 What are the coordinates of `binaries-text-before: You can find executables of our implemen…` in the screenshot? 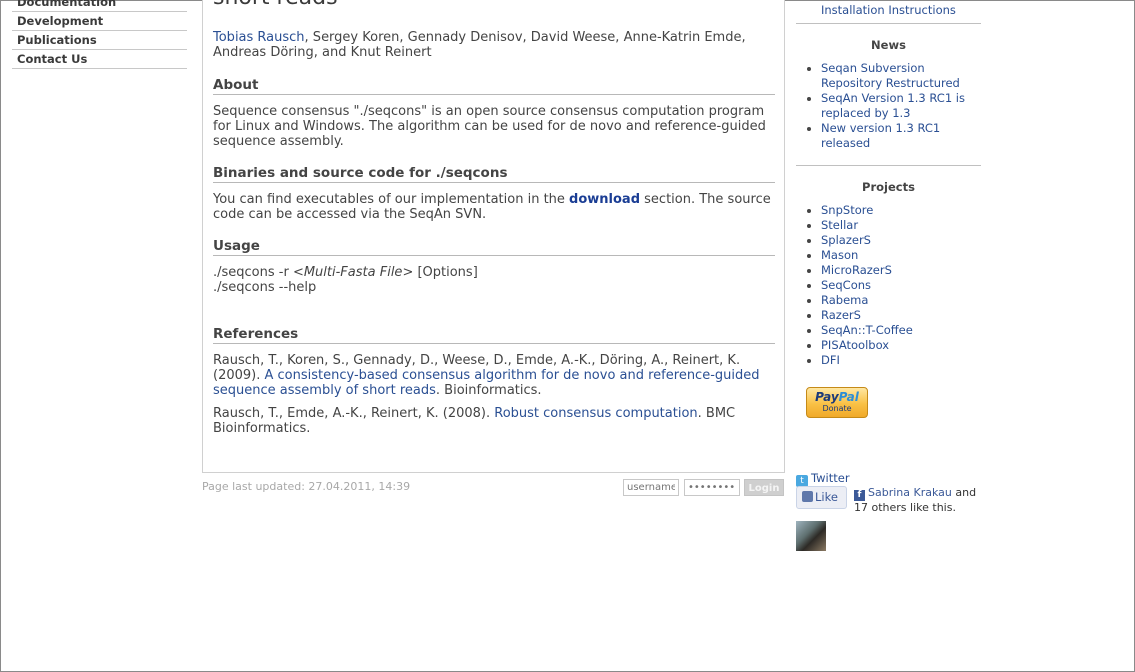 It's located at (391, 199).